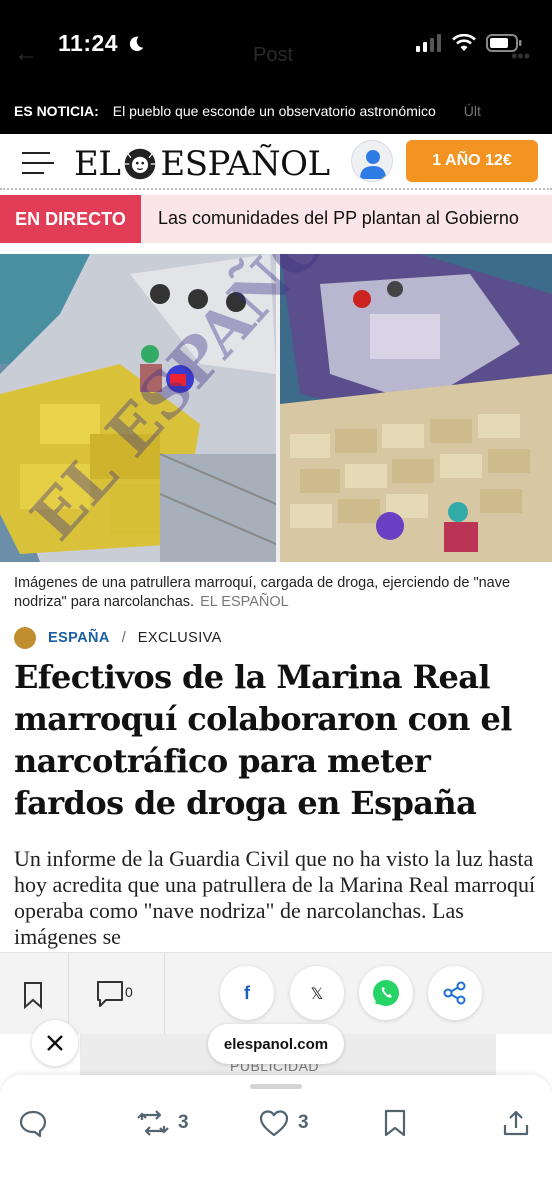 Image resolution: width=552 pixels, height=1200 pixels. What do you see at coordinates (520, 56) in the screenshot?
I see `more-icon: •••` at bounding box center [520, 56].